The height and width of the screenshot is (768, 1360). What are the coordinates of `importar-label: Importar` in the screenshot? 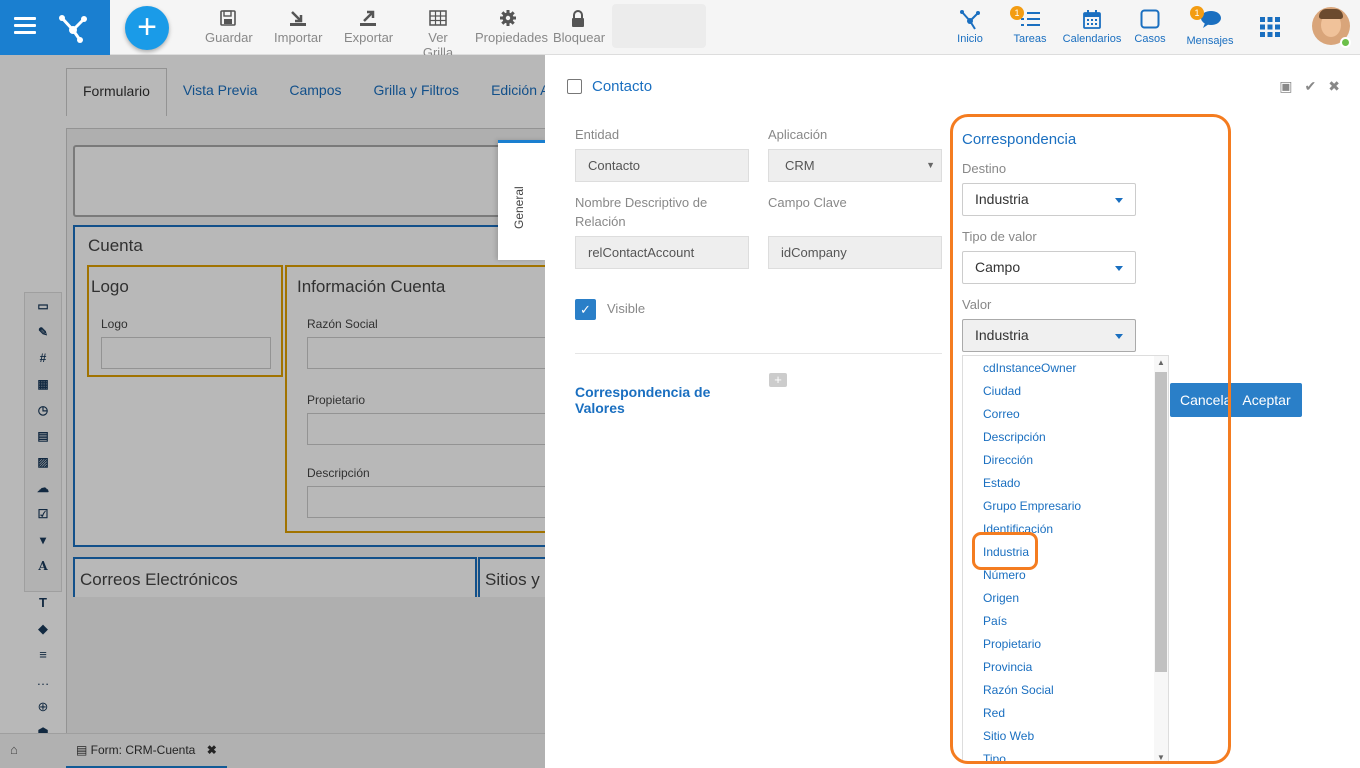 It's located at (298, 37).